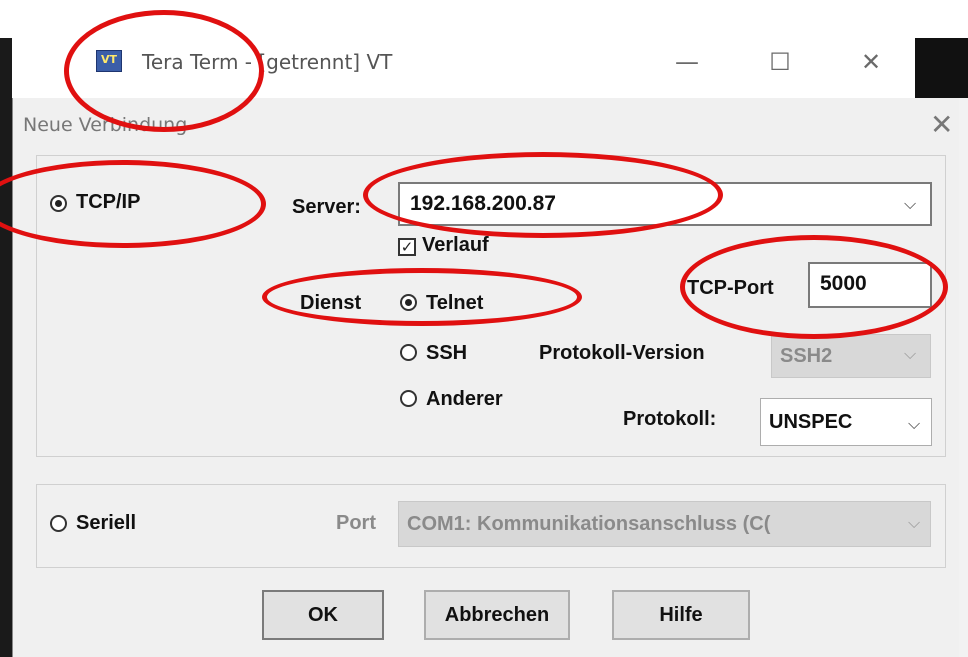 The image size is (968, 657). What do you see at coordinates (914, 423) in the screenshot?
I see `protocol-chevron-icon: ⌵` at bounding box center [914, 423].